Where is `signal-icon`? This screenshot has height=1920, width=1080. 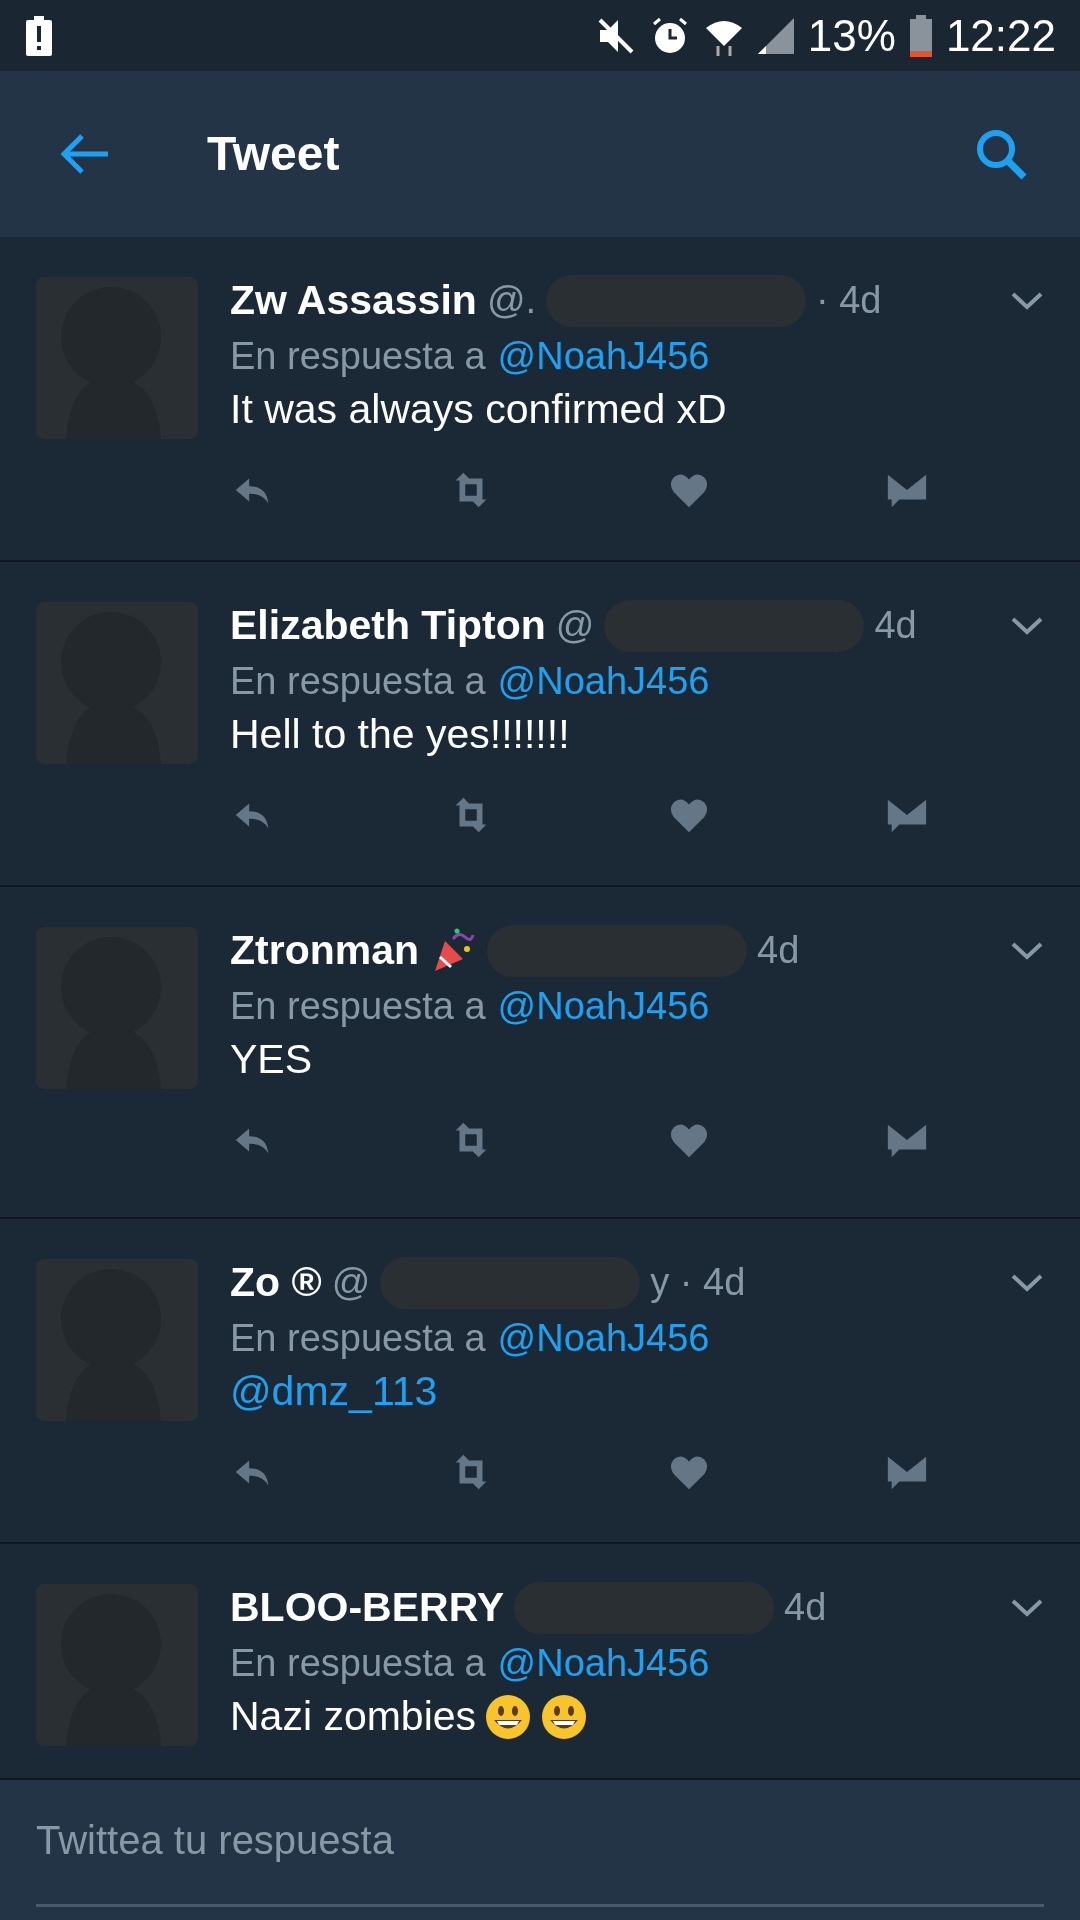 signal-icon is located at coordinates (775, 35).